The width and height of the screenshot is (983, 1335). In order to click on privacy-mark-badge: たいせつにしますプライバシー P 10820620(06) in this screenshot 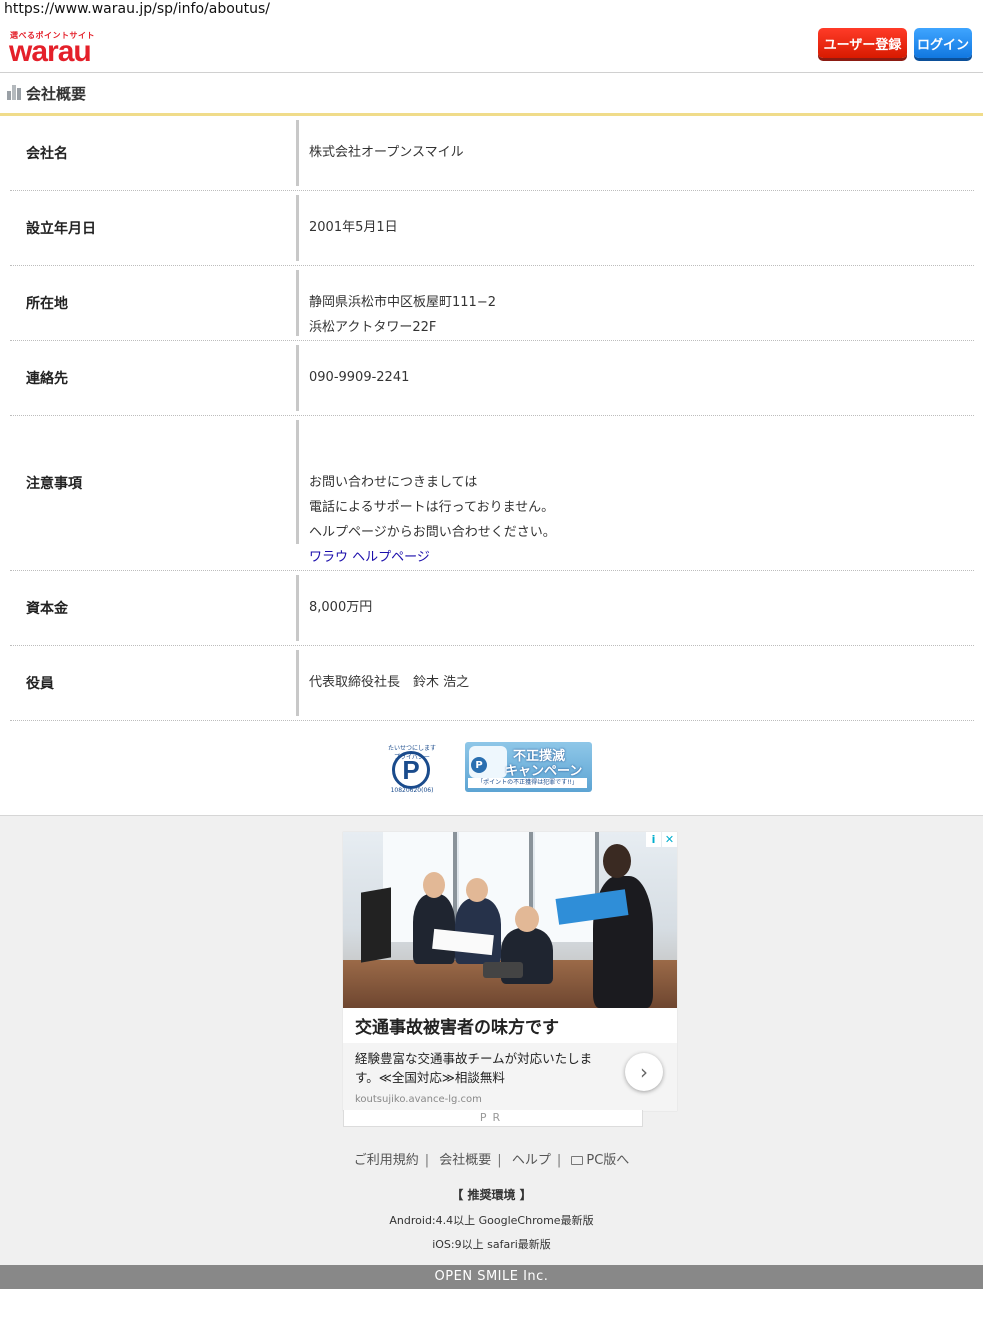, I will do `click(412, 769)`.